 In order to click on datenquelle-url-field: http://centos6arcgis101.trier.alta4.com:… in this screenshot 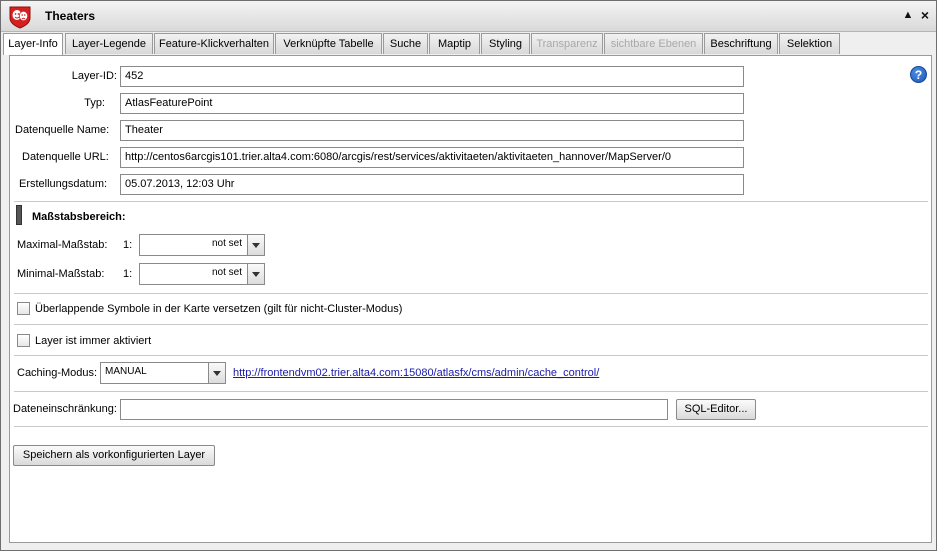, I will do `click(432, 157)`.